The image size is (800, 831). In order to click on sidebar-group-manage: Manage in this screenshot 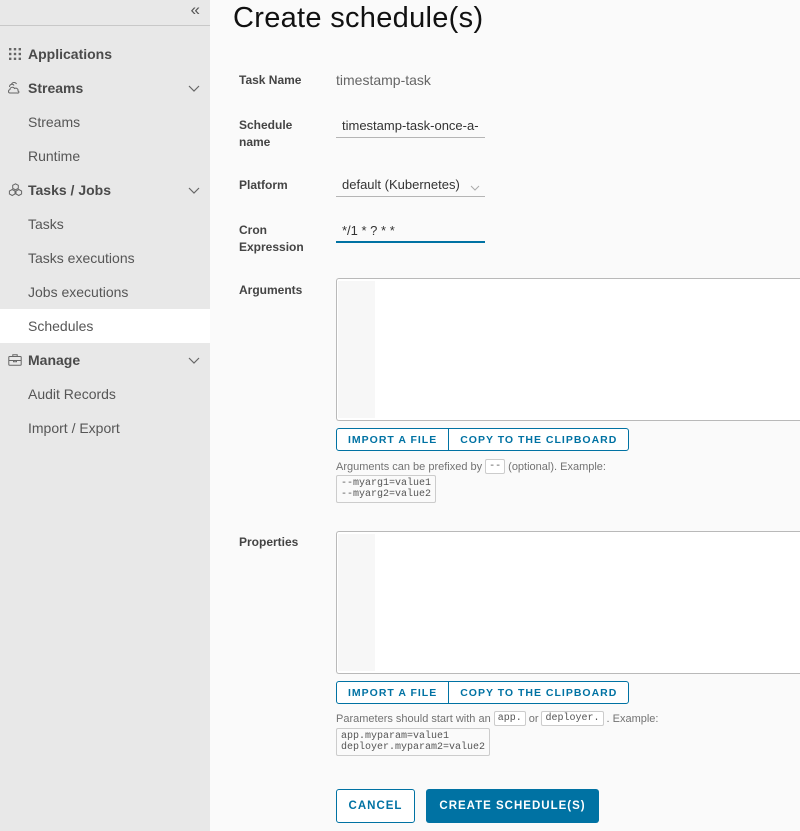, I will do `click(105, 360)`.